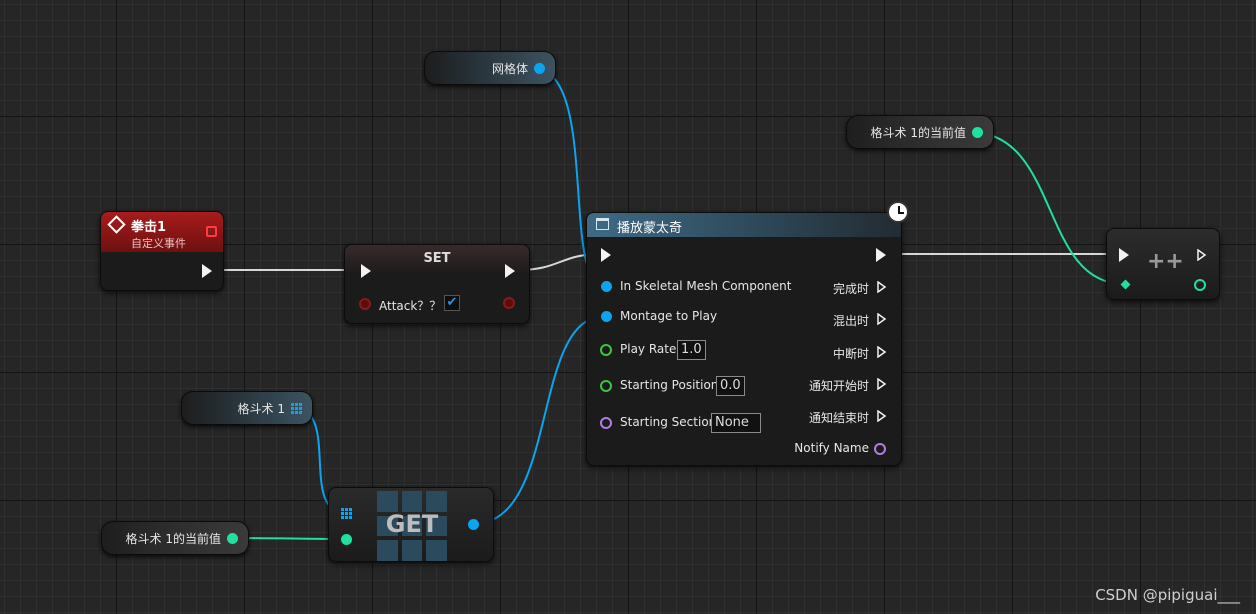 Image resolution: width=1256 pixels, height=614 pixels. What do you see at coordinates (296, 408) in the screenshot?
I see `array-grid-icon` at bounding box center [296, 408].